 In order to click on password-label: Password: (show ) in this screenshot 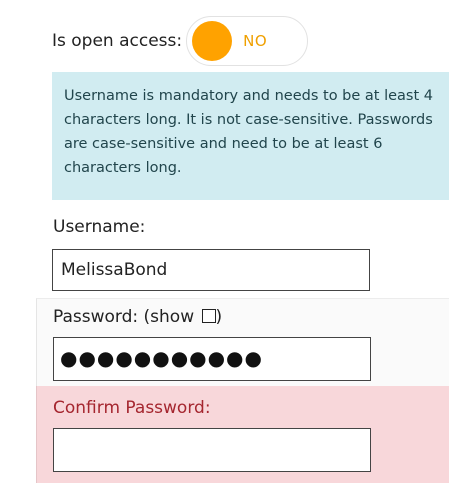, I will do `click(137, 317)`.